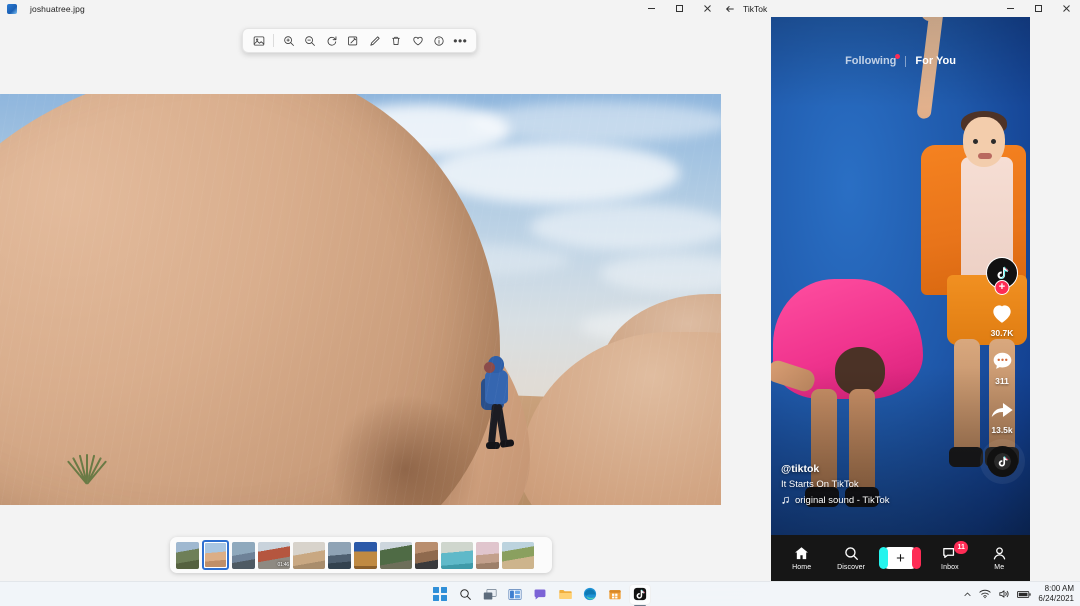 This screenshot has height=606, width=1080. I want to click on volume-icon, so click(1004, 594).